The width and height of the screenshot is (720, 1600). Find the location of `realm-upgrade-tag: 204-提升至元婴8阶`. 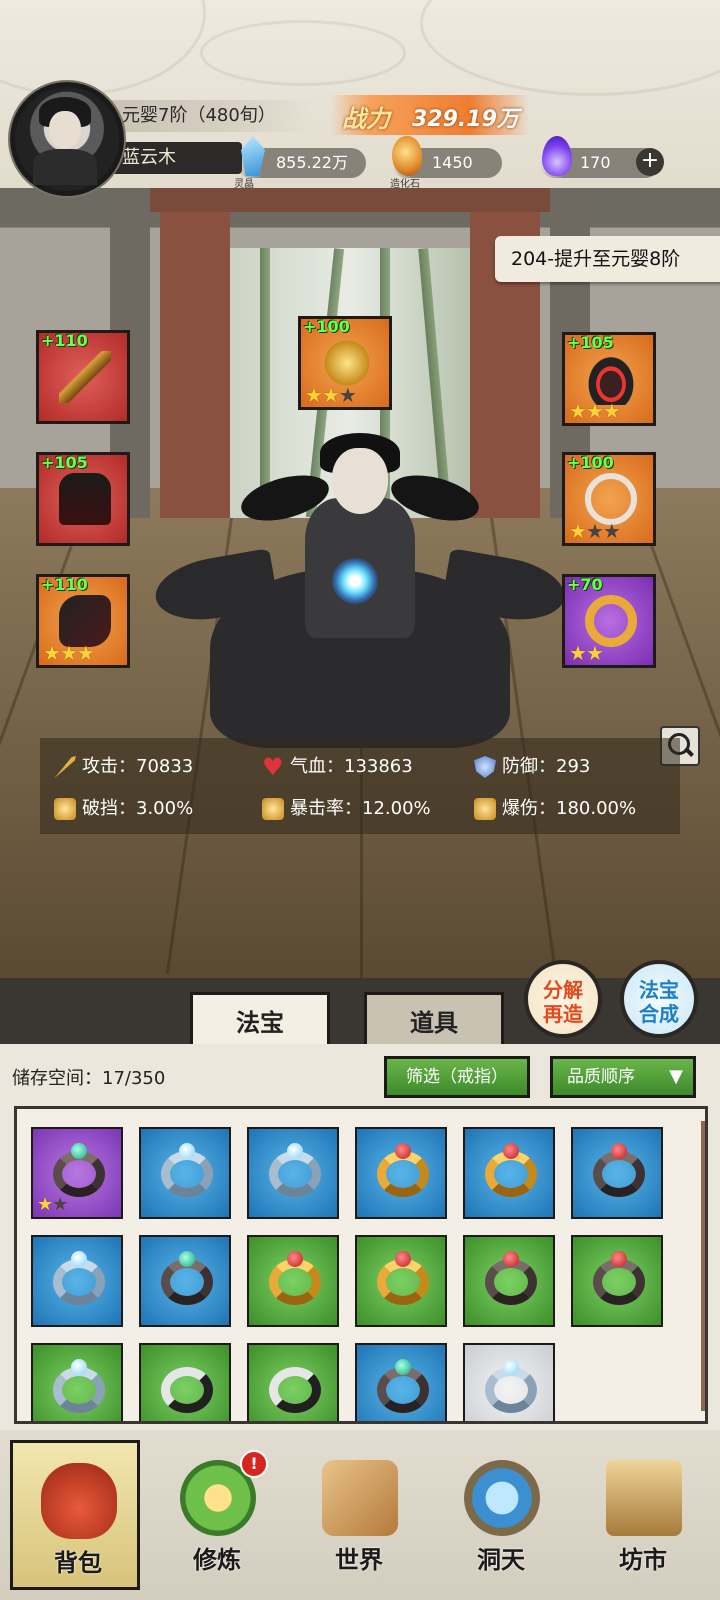

realm-upgrade-tag: 204-提升至元婴8阶 is located at coordinates (607, 259).